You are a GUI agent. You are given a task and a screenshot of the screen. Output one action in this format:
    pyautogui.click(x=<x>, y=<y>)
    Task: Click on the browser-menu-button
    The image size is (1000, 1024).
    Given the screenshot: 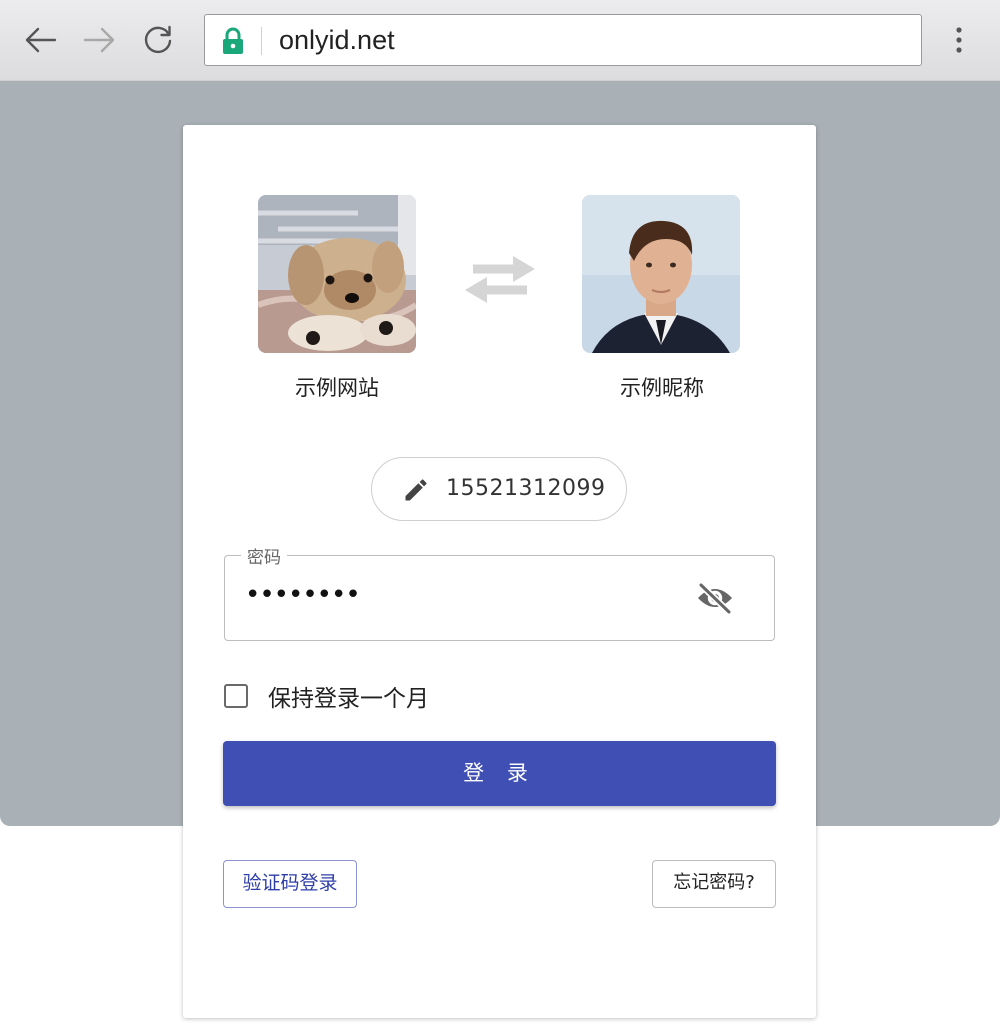 What is the action you would take?
    pyautogui.click(x=959, y=40)
    